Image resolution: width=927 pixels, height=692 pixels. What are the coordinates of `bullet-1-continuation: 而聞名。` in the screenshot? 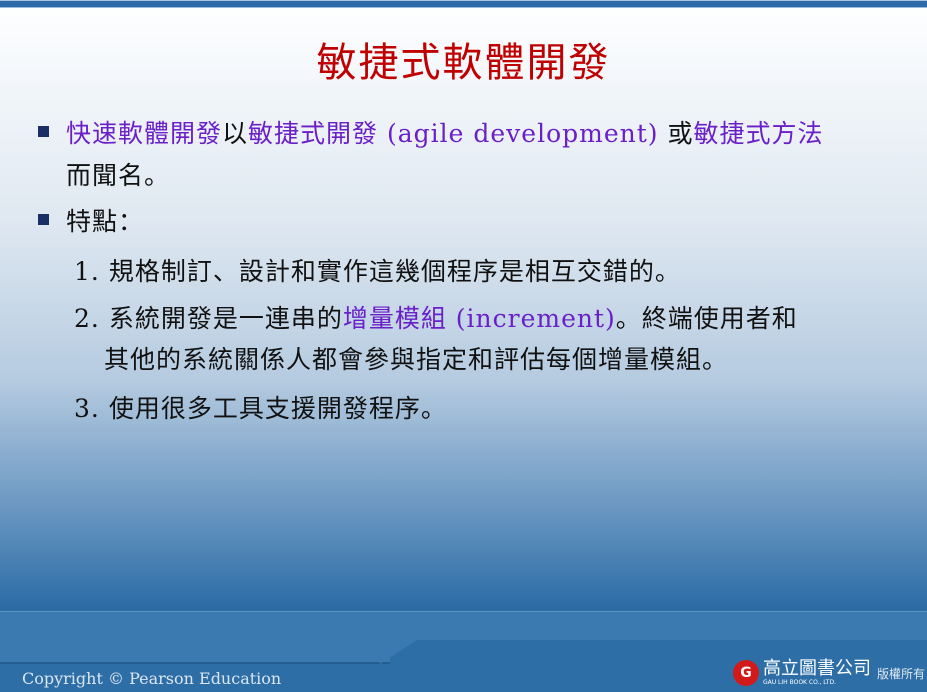 It's located at (118, 175).